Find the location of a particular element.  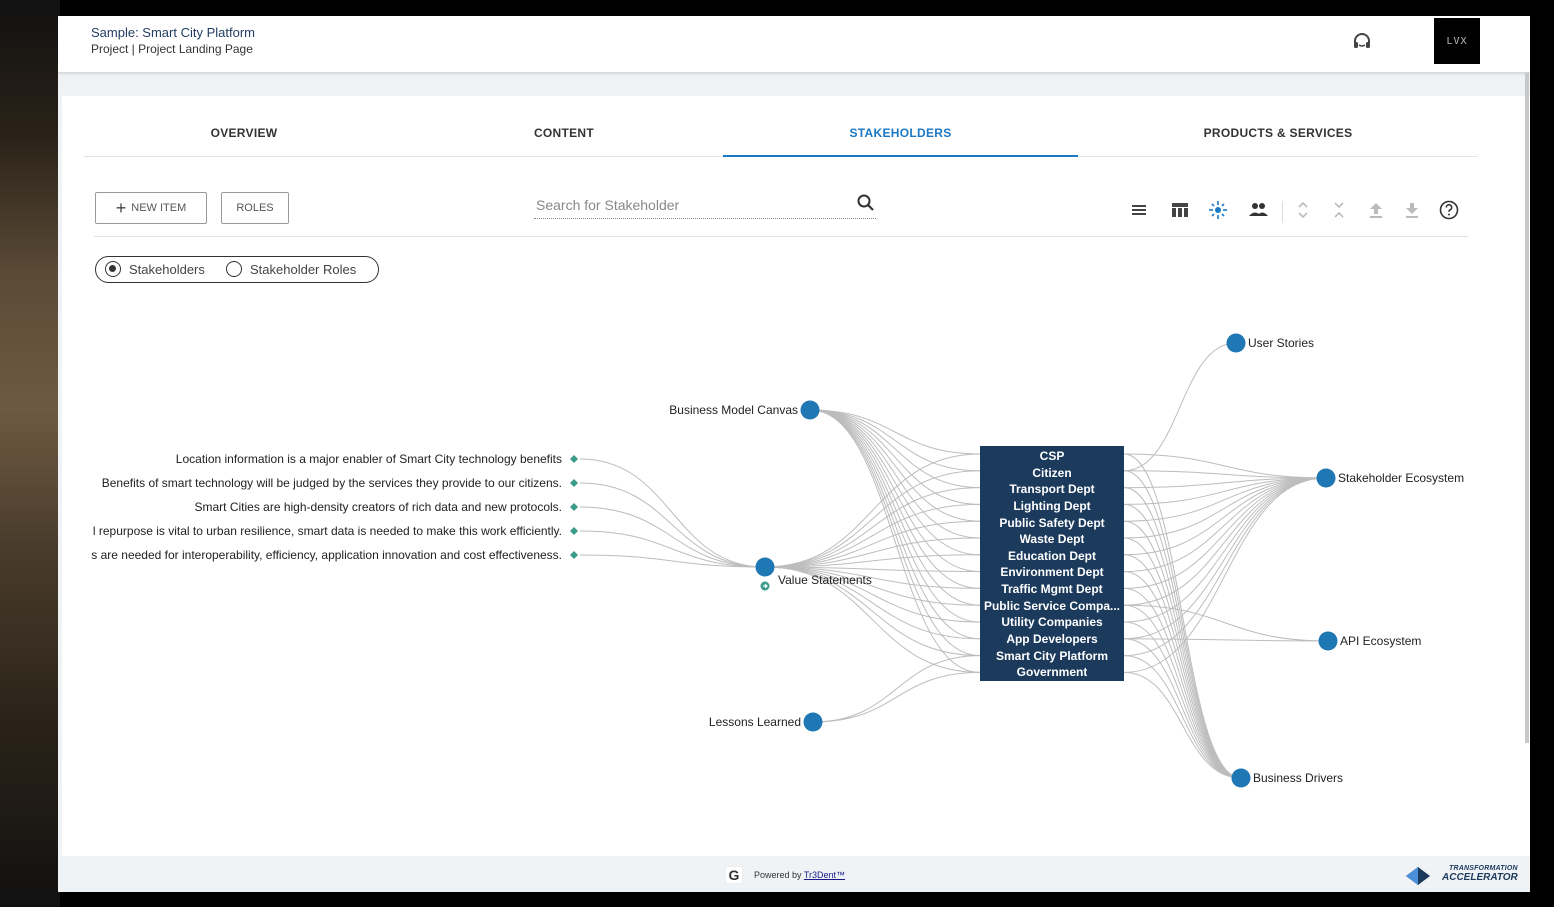

stakeholder-item: App Developers is located at coordinates (1051, 639).